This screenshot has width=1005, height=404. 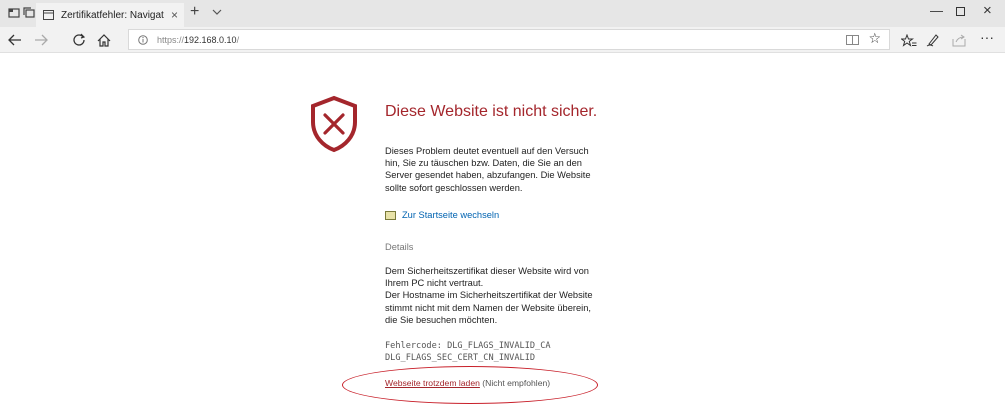 I want to click on star-icon: ☆, so click(x=874, y=38).